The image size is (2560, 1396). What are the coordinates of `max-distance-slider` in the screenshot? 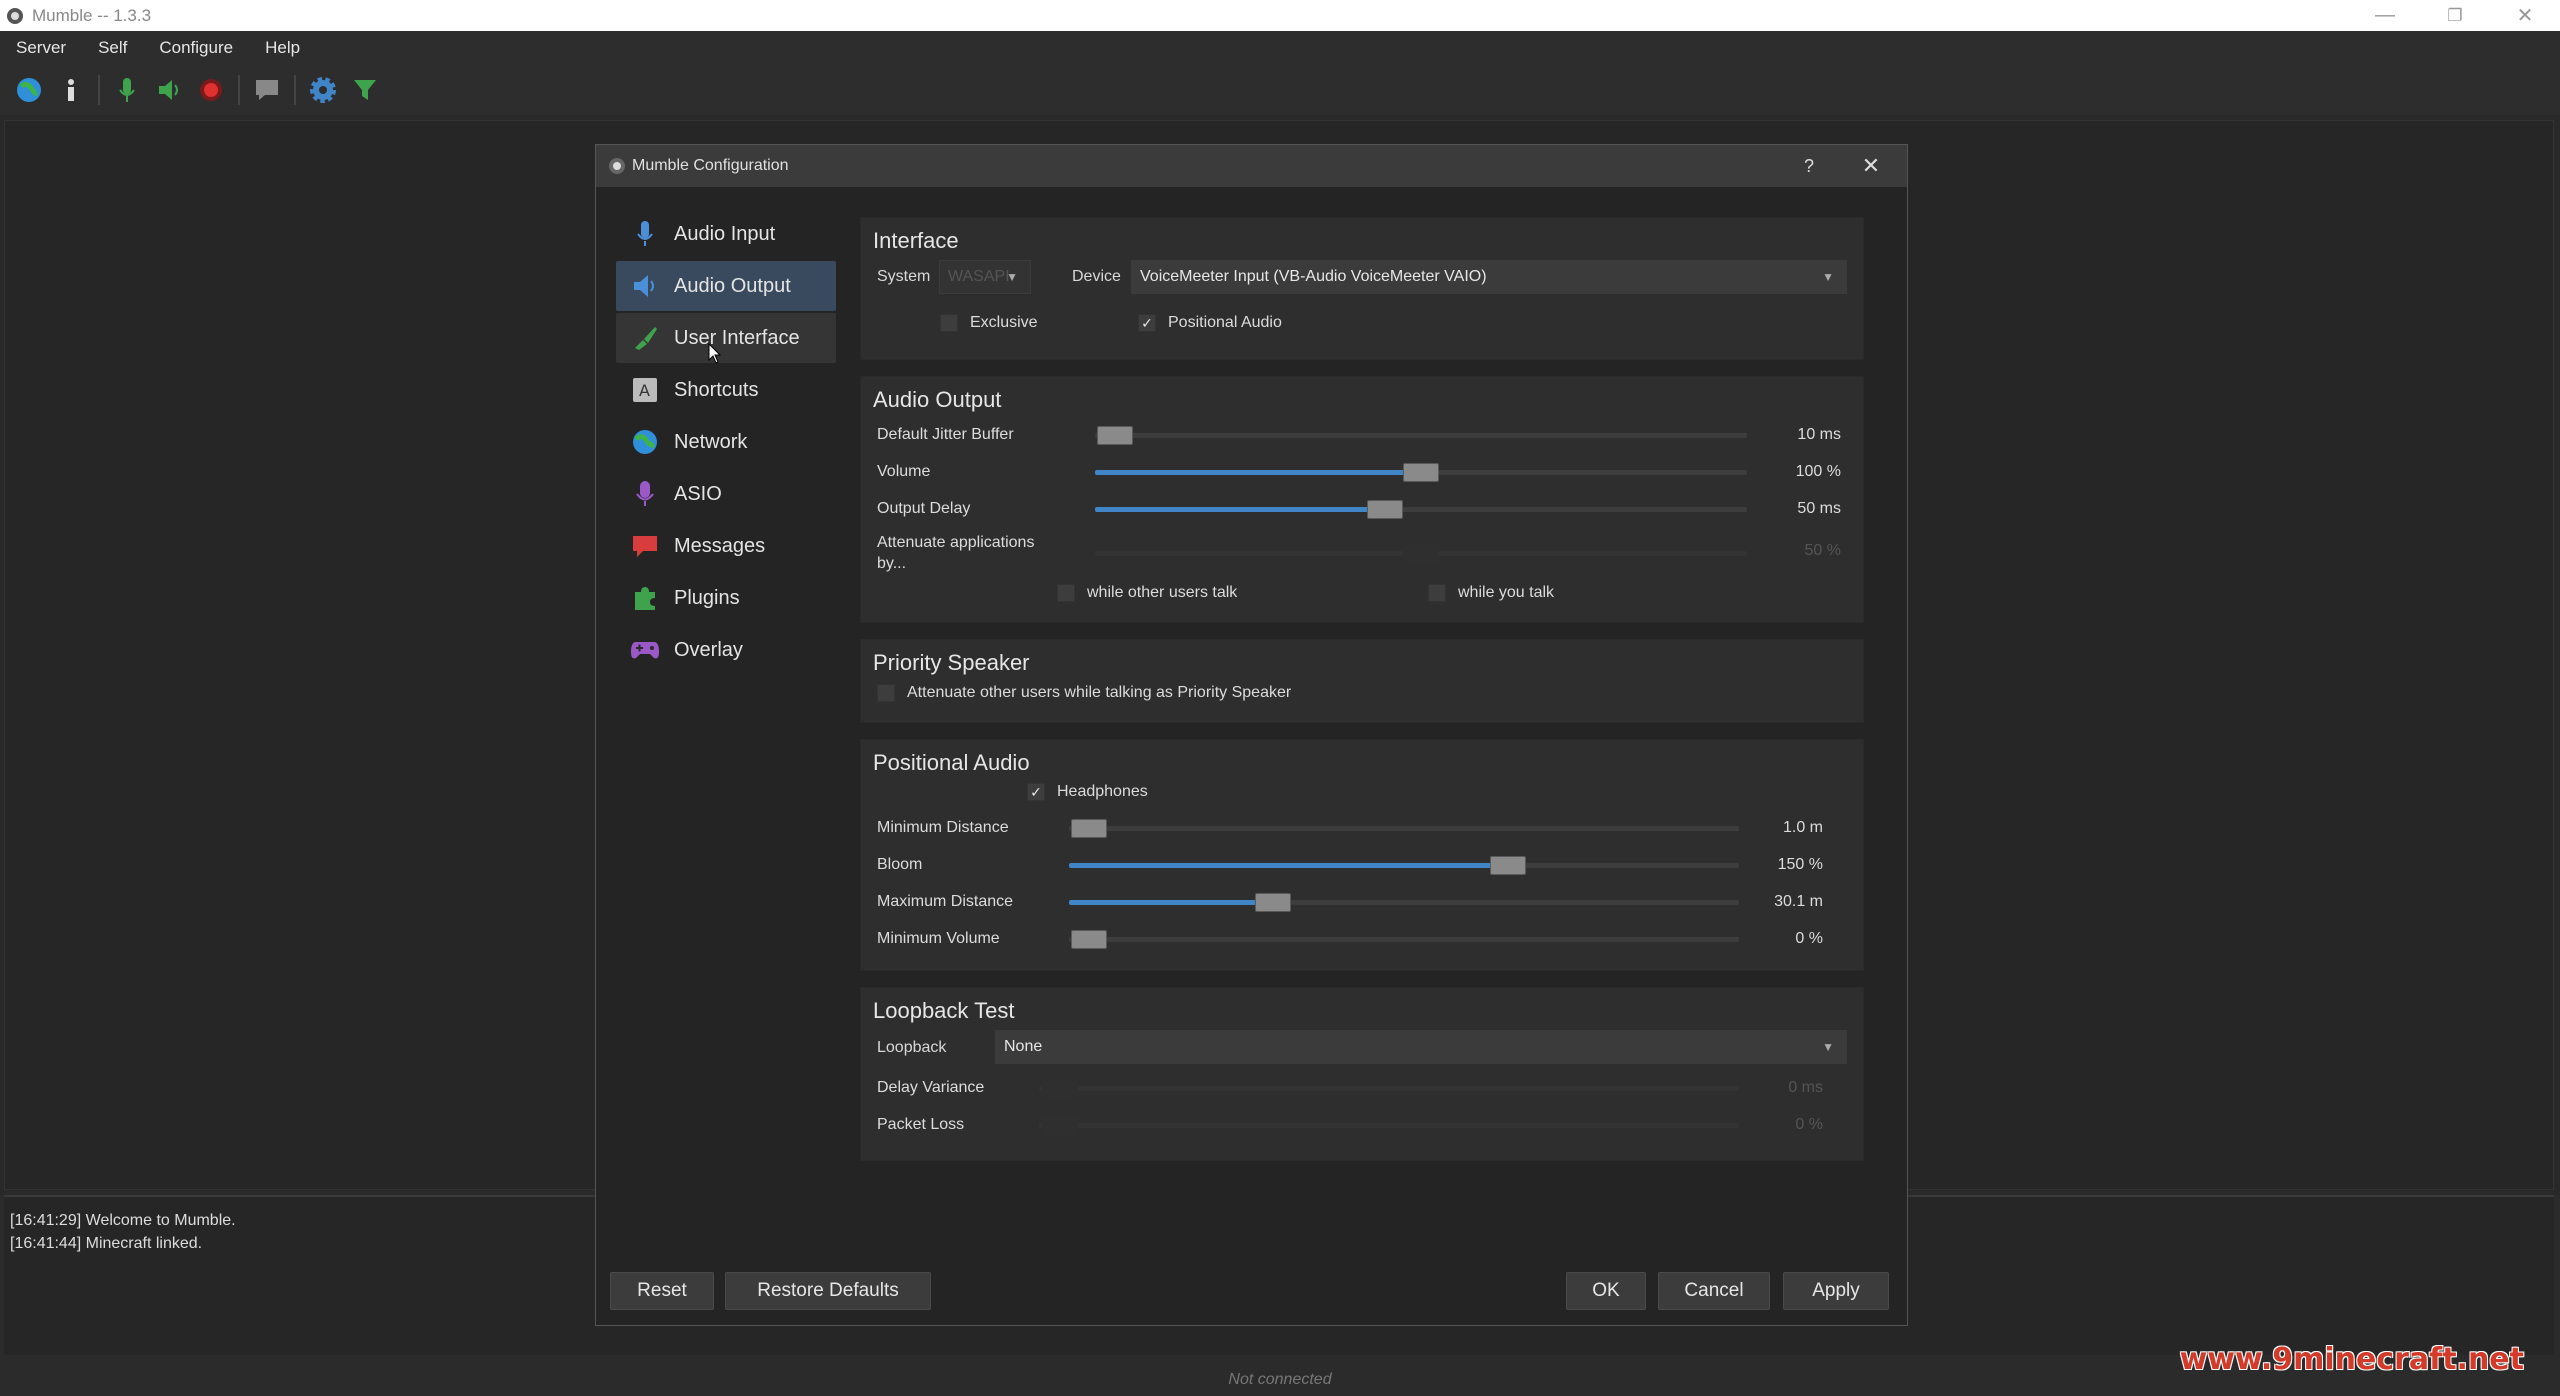 It's located at (1404, 902).